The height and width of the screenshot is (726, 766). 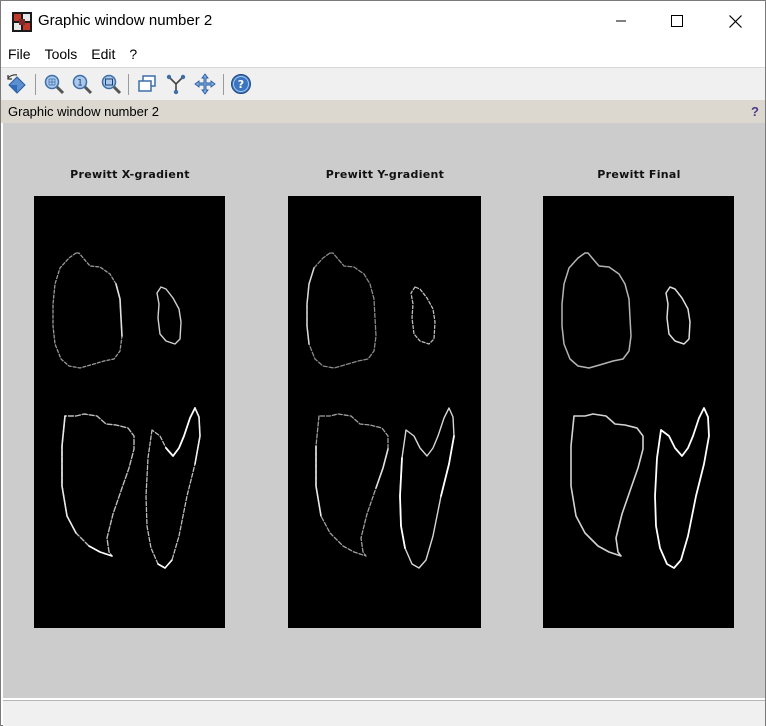 I want to click on zoom-area-icon, so click(x=54, y=84).